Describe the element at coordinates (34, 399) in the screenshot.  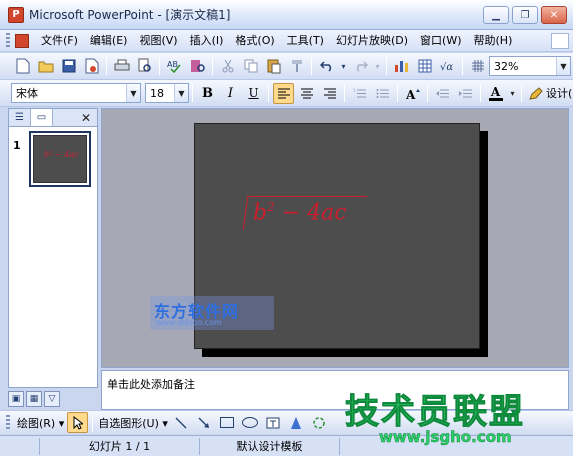
I see `slide-sorter-view-icon: ▦` at that location.